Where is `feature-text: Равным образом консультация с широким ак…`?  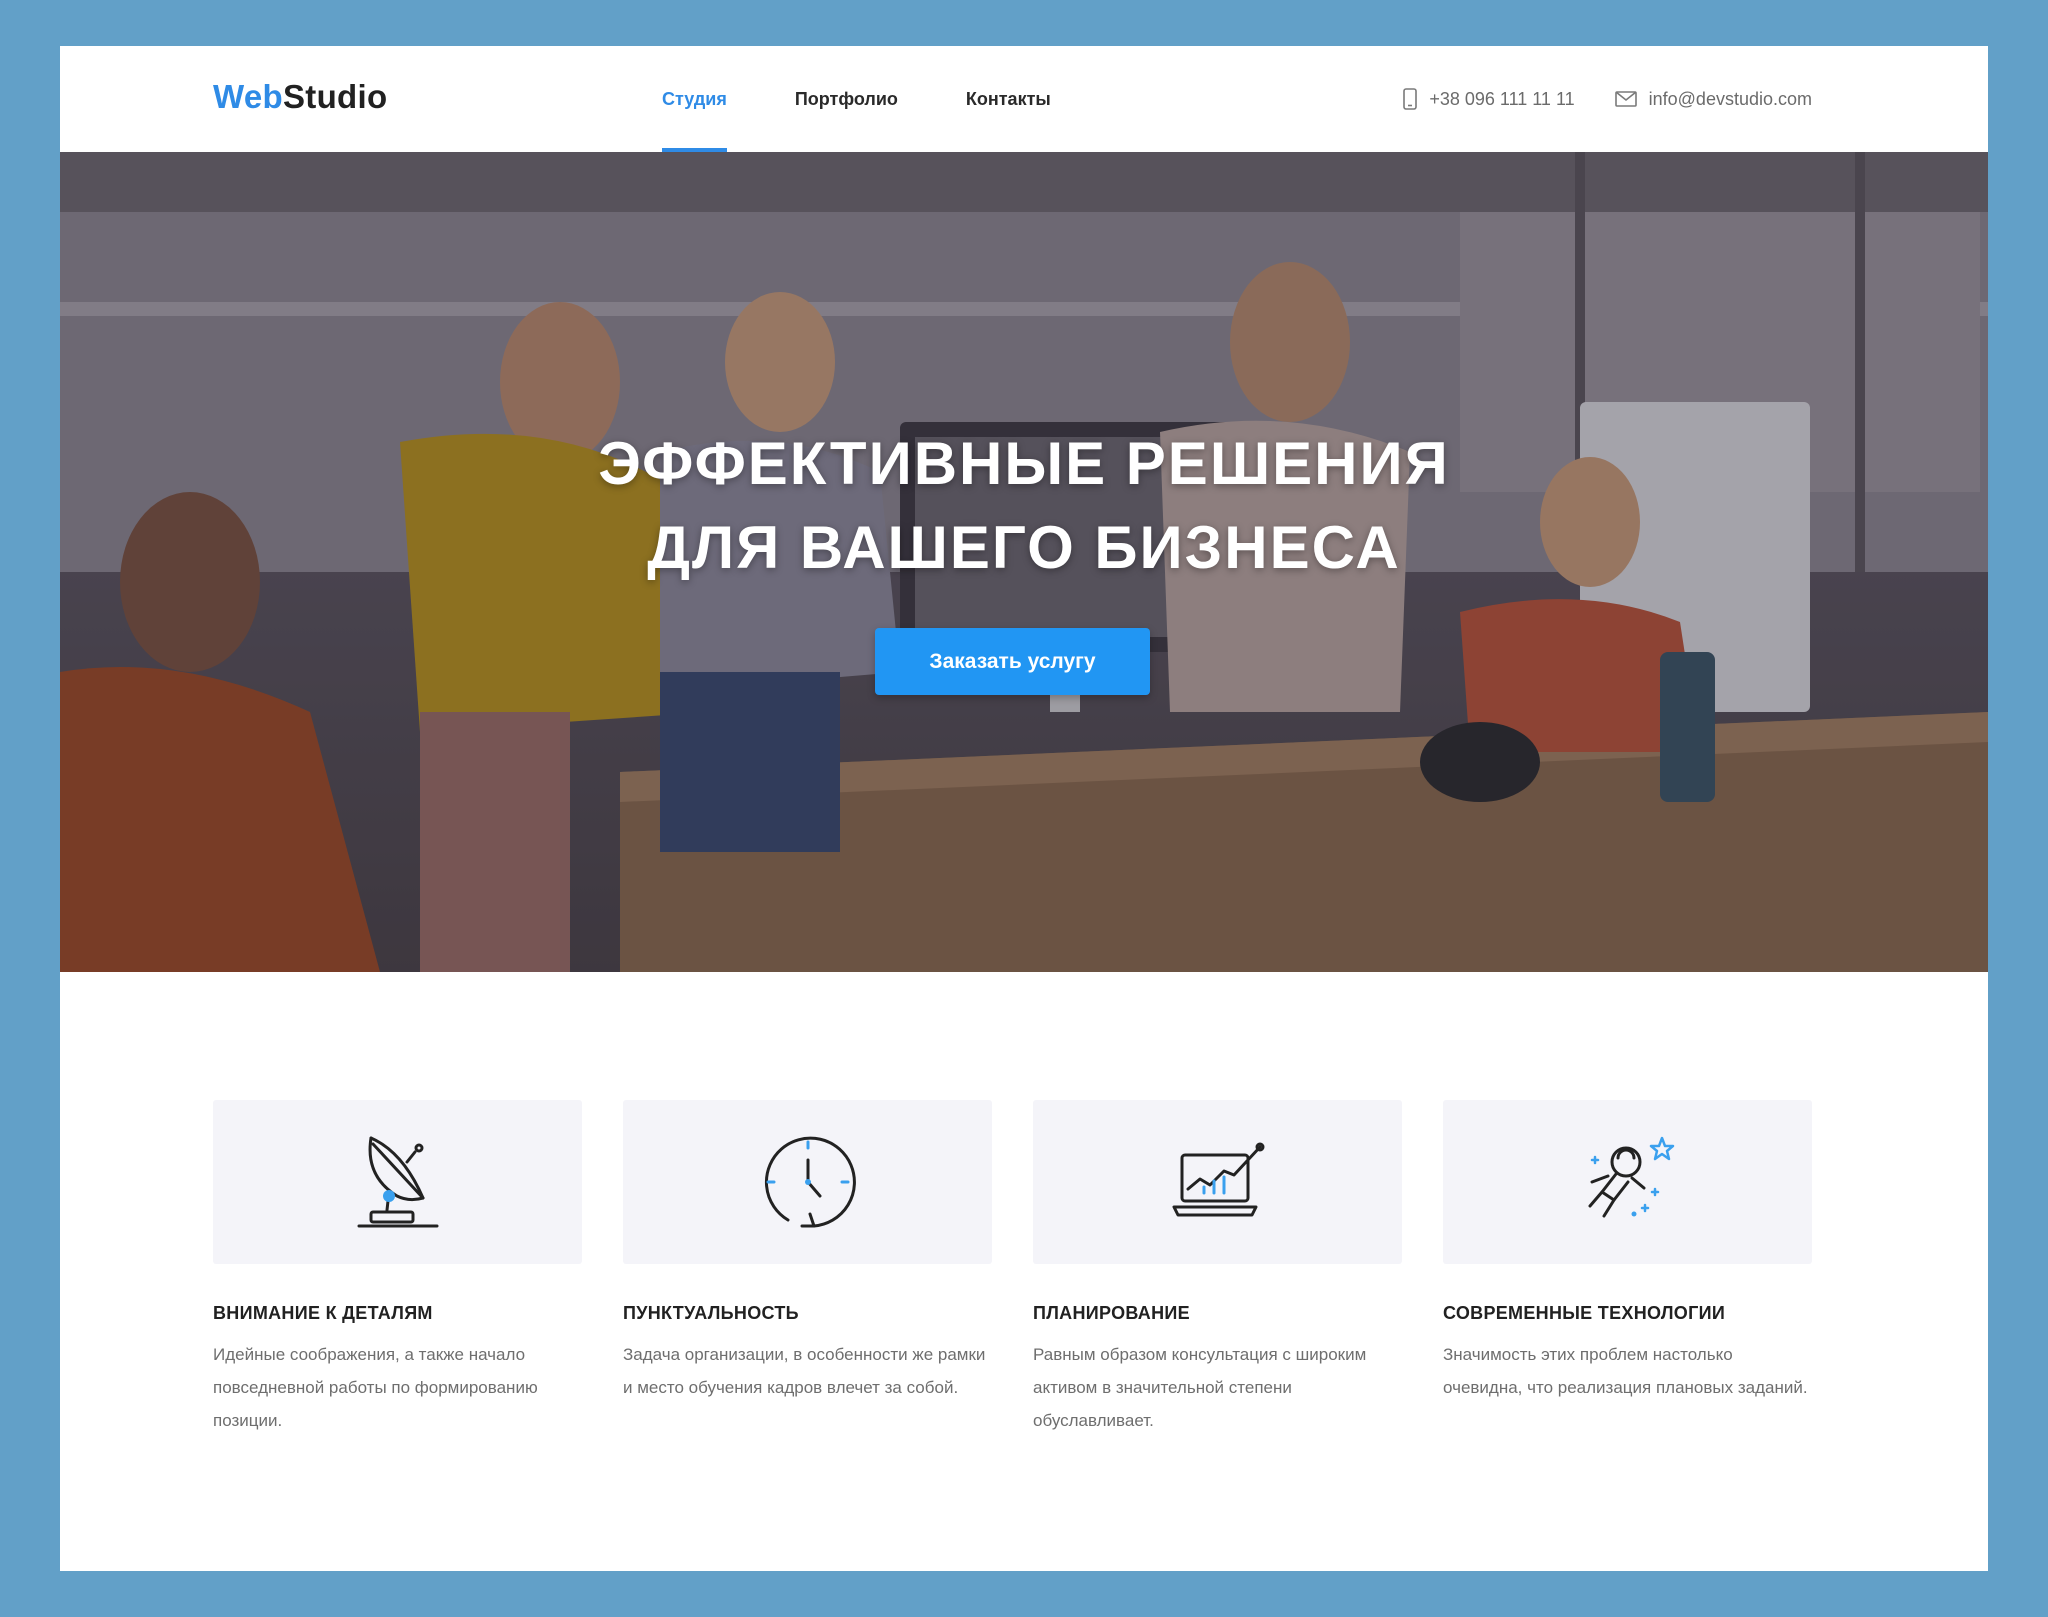
feature-text: Равным образом консультация с широким ак… is located at coordinates (1200, 1387).